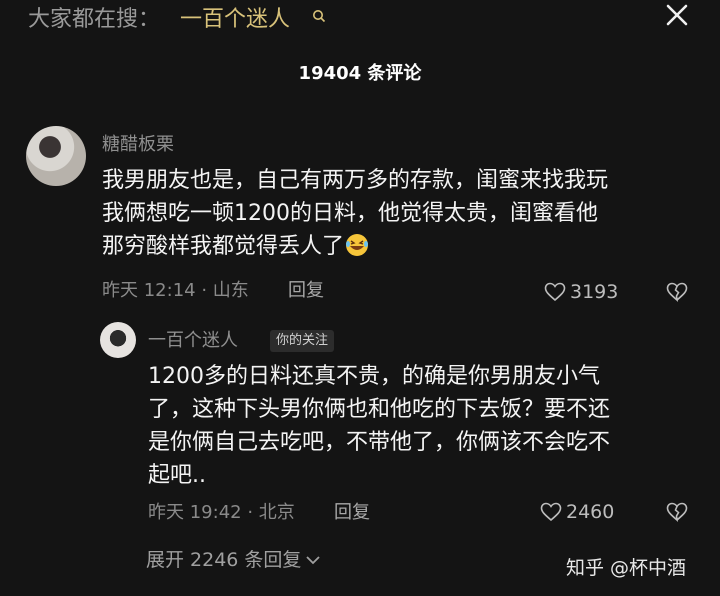 The image size is (720, 596). I want to click on chevron-down-icon, so click(313, 560).